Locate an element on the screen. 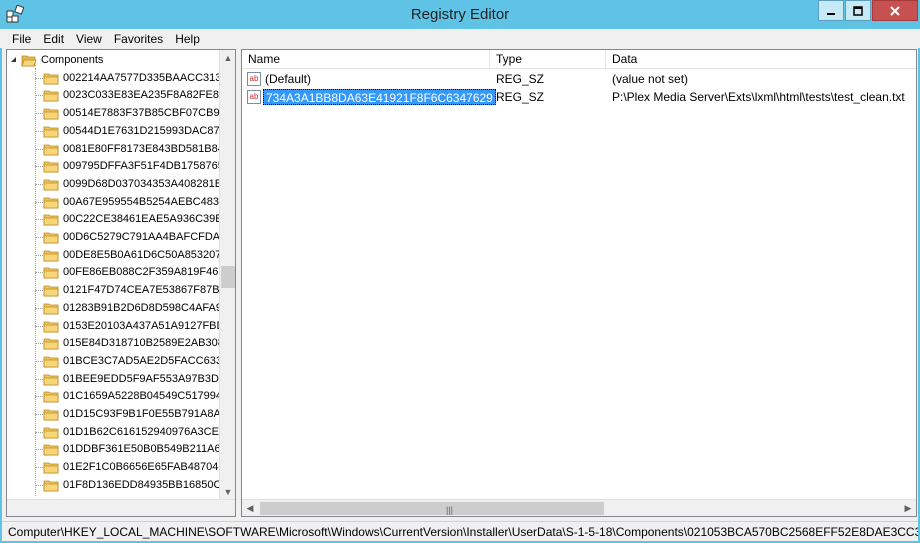 The image size is (920, 543). menu-bar: File Edit View Favorites Help is located at coordinates (460, 38).